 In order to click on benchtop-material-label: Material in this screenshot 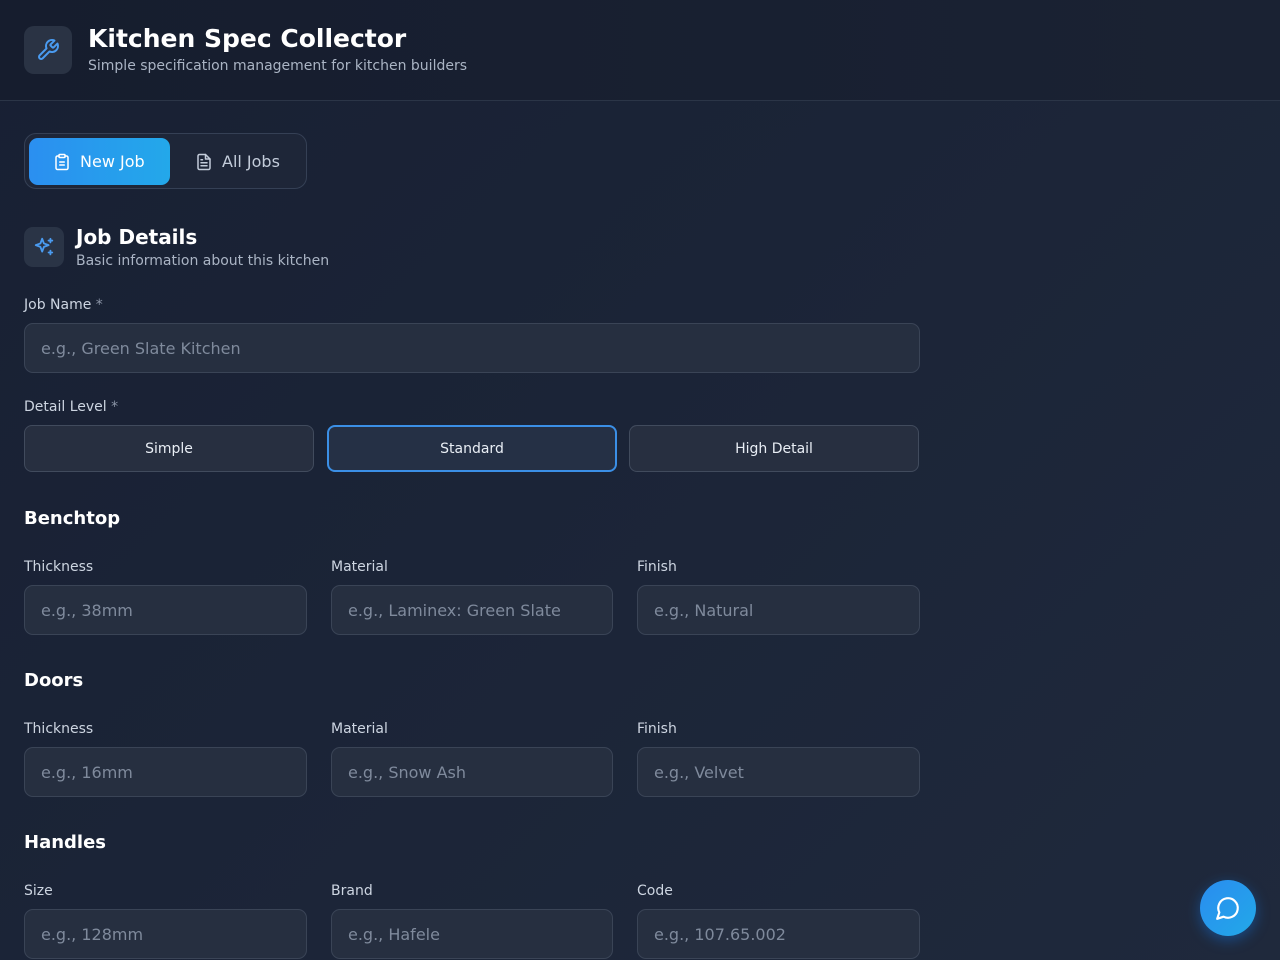, I will do `click(359, 567)`.